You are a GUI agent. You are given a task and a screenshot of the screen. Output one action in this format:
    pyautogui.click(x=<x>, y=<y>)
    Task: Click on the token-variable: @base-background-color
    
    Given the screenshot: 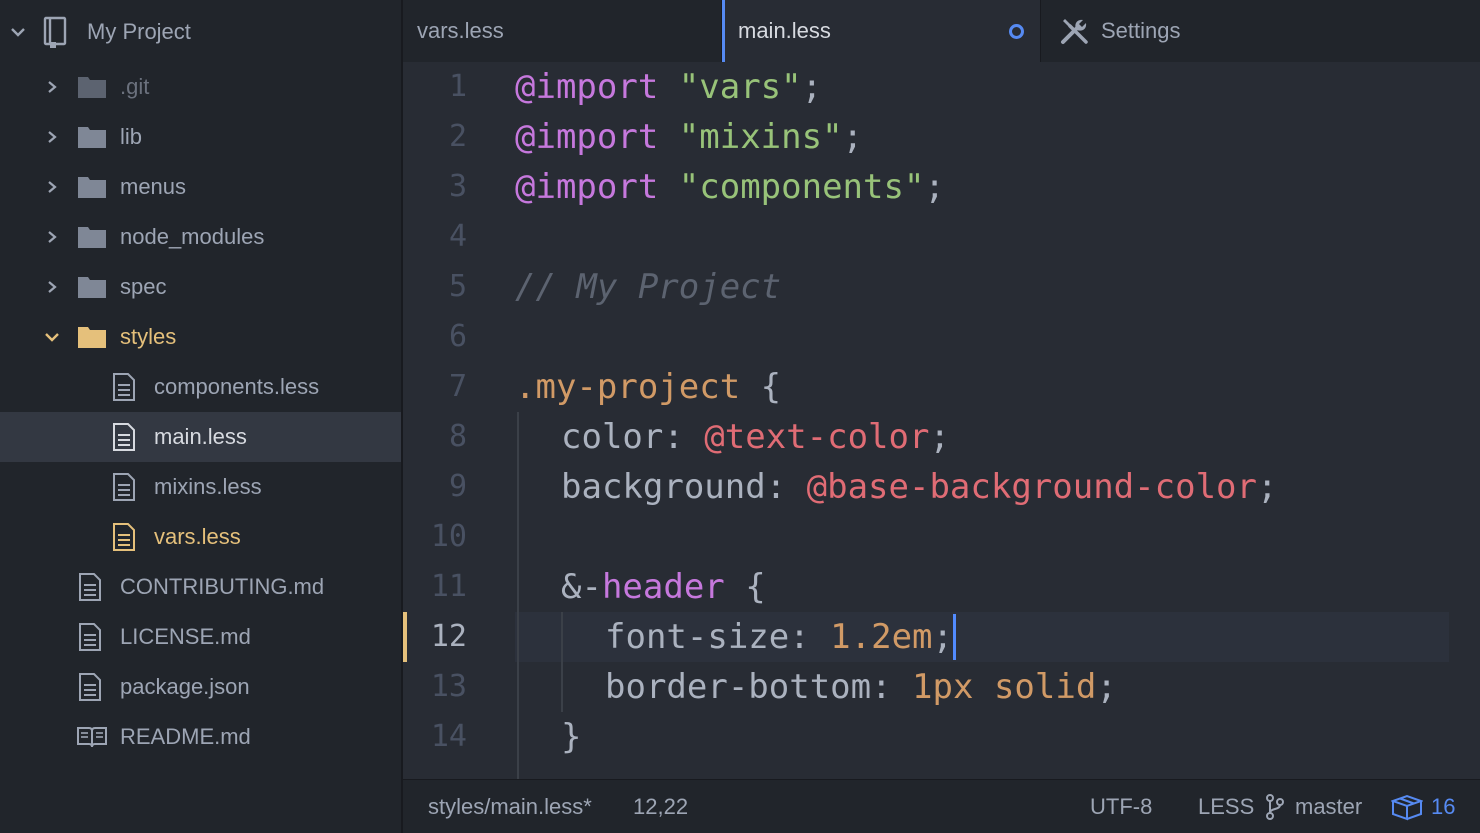 What is the action you would take?
    pyautogui.click(x=1031, y=487)
    